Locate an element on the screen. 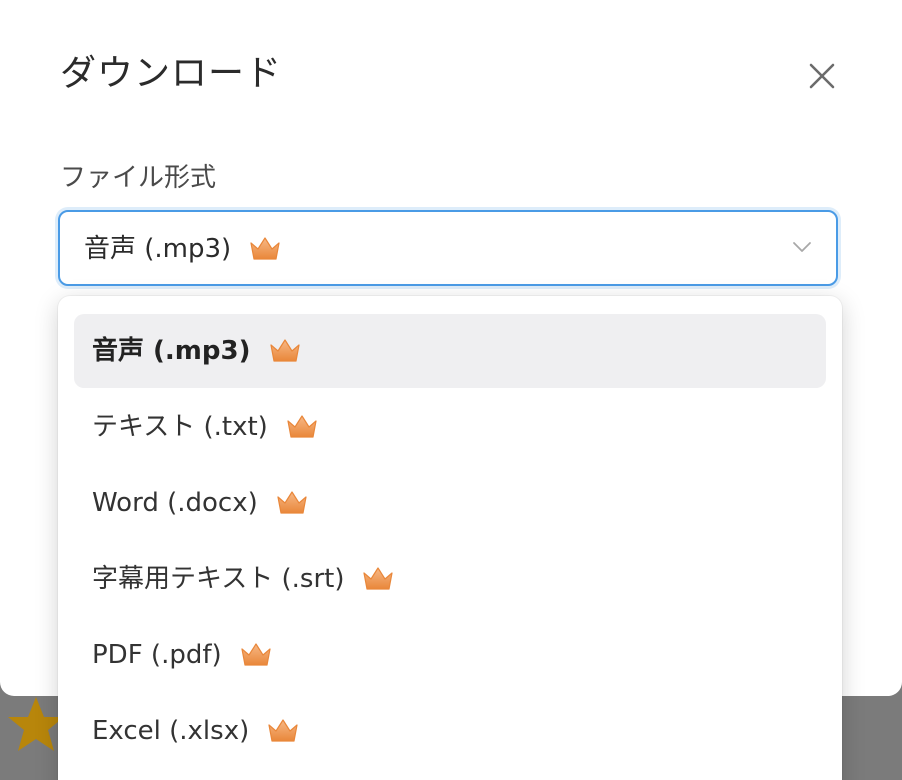  option-mp3: 音声 (.mp3) is located at coordinates (450, 351).